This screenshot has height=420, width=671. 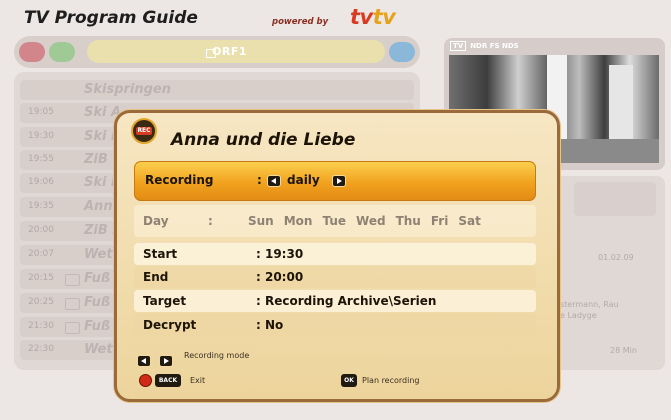 What do you see at coordinates (168, 380) in the screenshot?
I see `back-key-button: BACK` at bounding box center [168, 380].